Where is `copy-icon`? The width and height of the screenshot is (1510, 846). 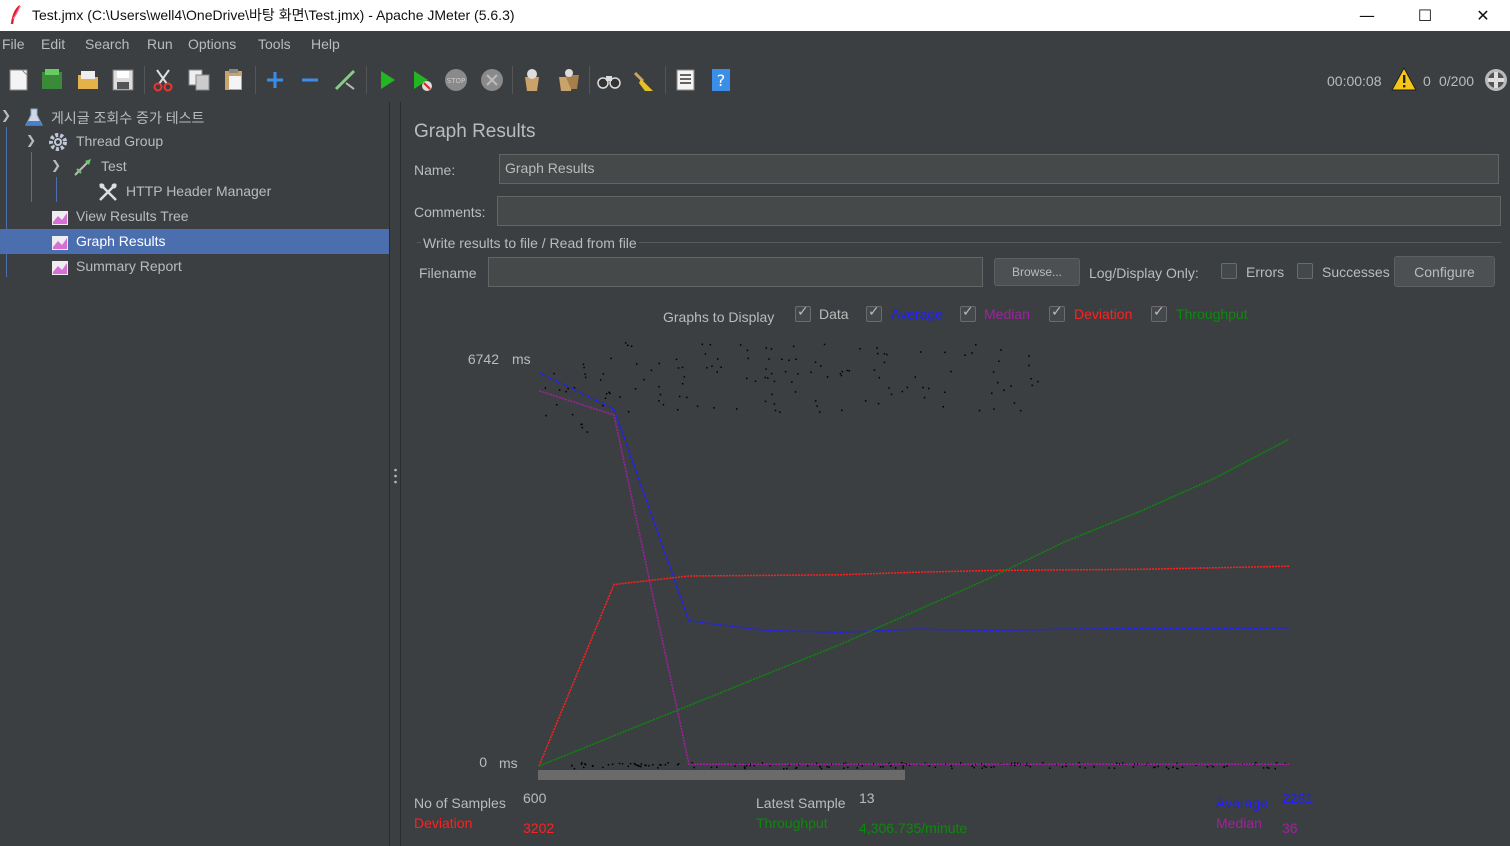 copy-icon is located at coordinates (199, 80).